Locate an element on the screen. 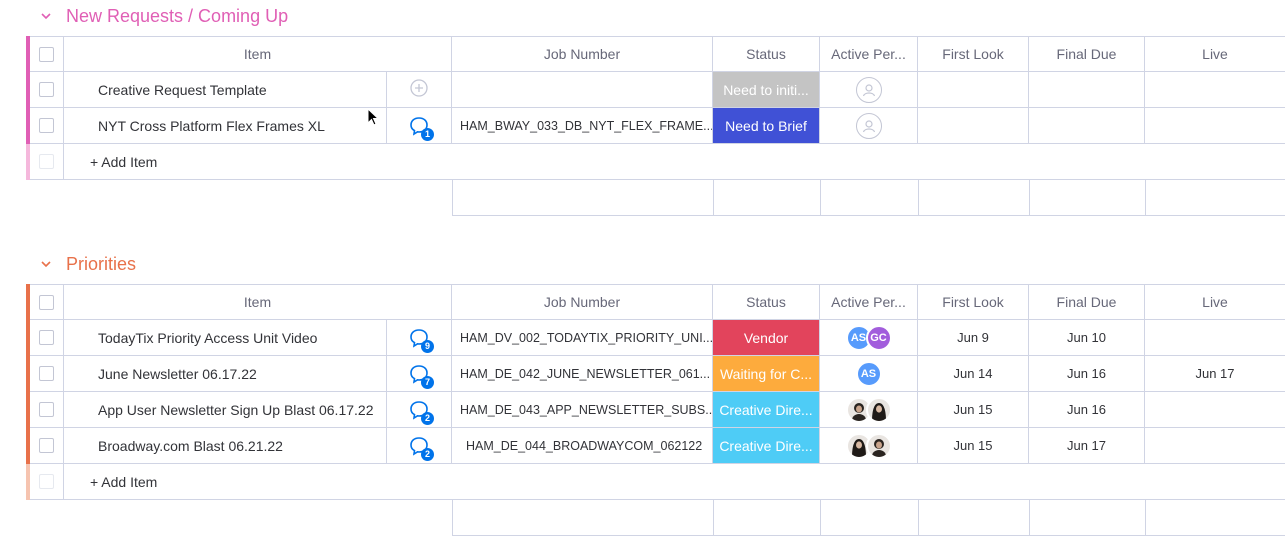 This screenshot has height=536, width=1285. conversation-icon: 1 is located at coordinates (421, 128).